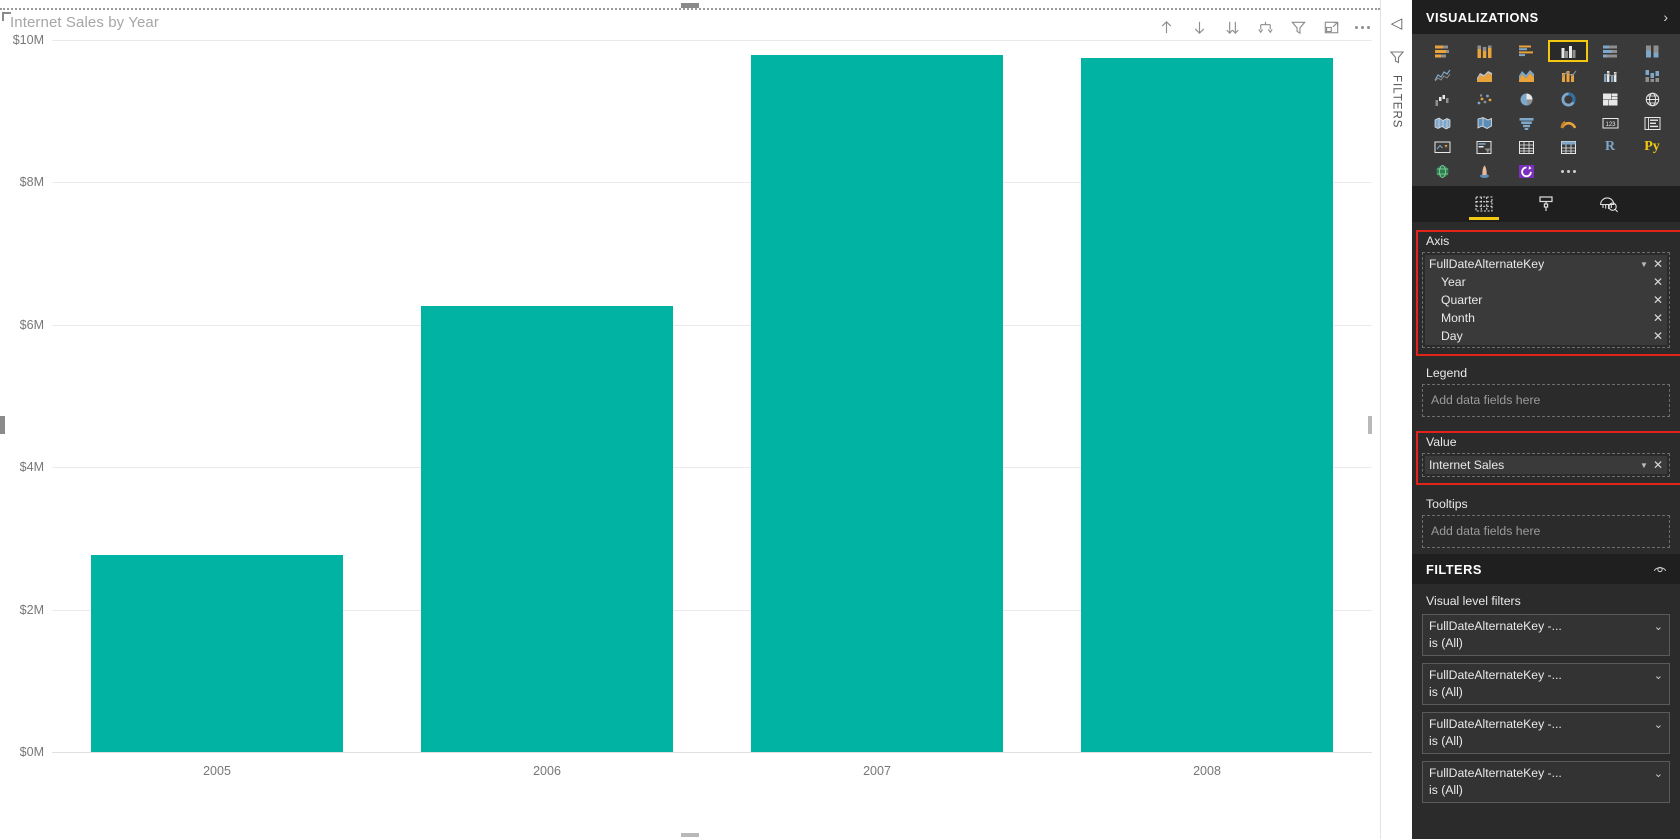 Image resolution: width=1680 pixels, height=839 pixels. What do you see at coordinates (1652, 147) in the screenshot?
I see `python-visual-icon: Py` at bounding box center [1652, 147].